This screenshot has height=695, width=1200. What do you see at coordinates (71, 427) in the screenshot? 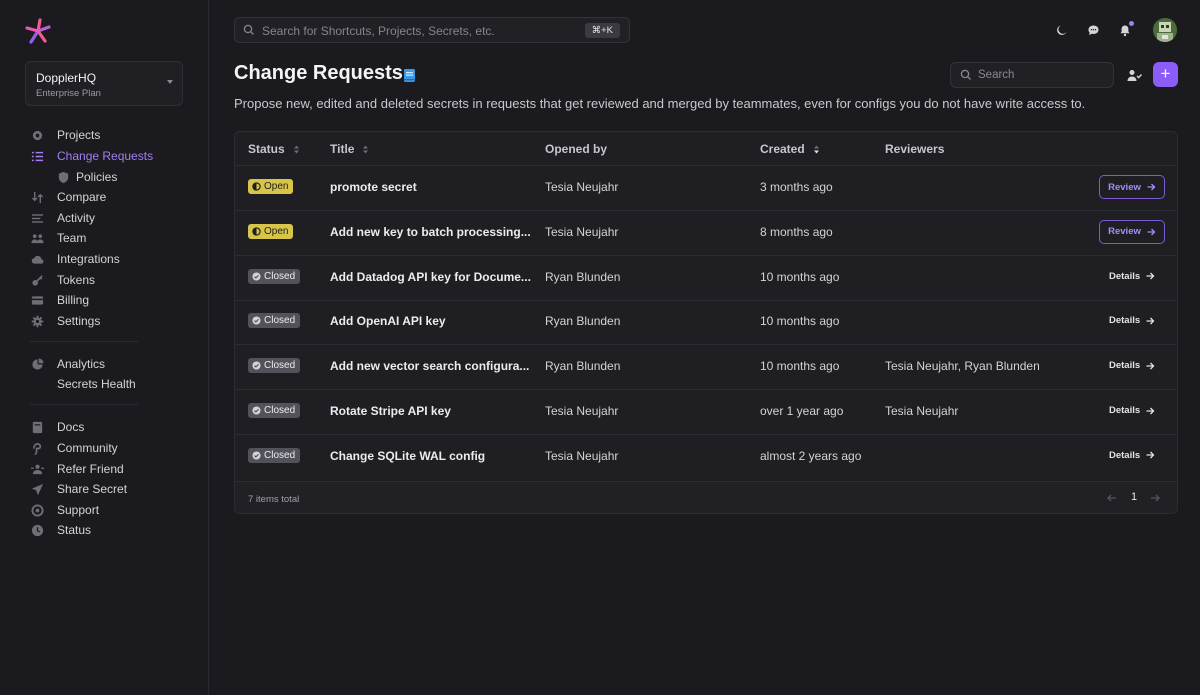
I see `sidebar-item-label: Docs` at bounding box center [71, 427].